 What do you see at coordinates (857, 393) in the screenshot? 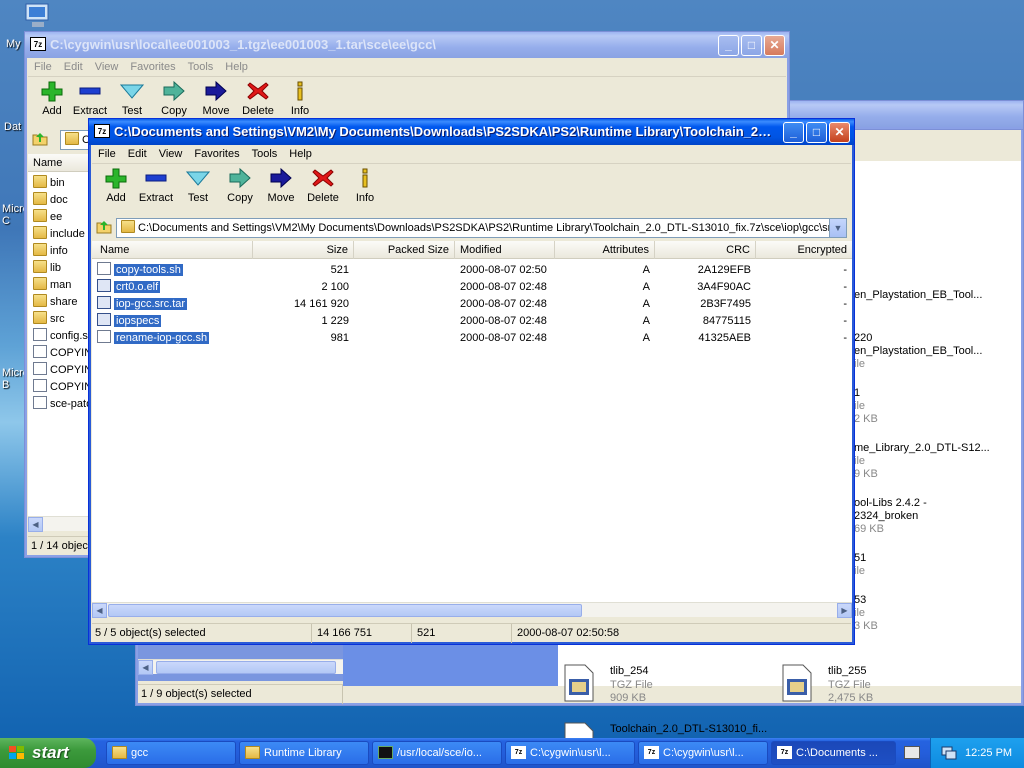
I see `bg-file-name: 1` at bounding box center [857, 393].